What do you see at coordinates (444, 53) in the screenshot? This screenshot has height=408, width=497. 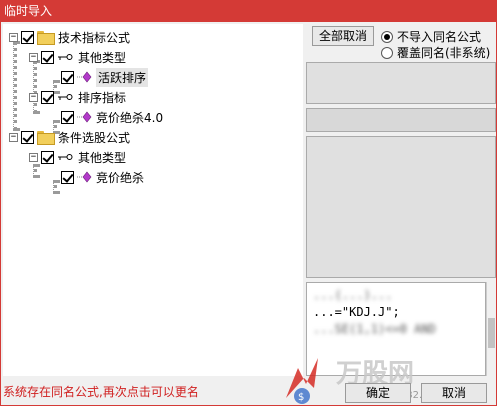 I see `radio-label: 覆盖同名(非系统)` at bounding box center [444, 53].